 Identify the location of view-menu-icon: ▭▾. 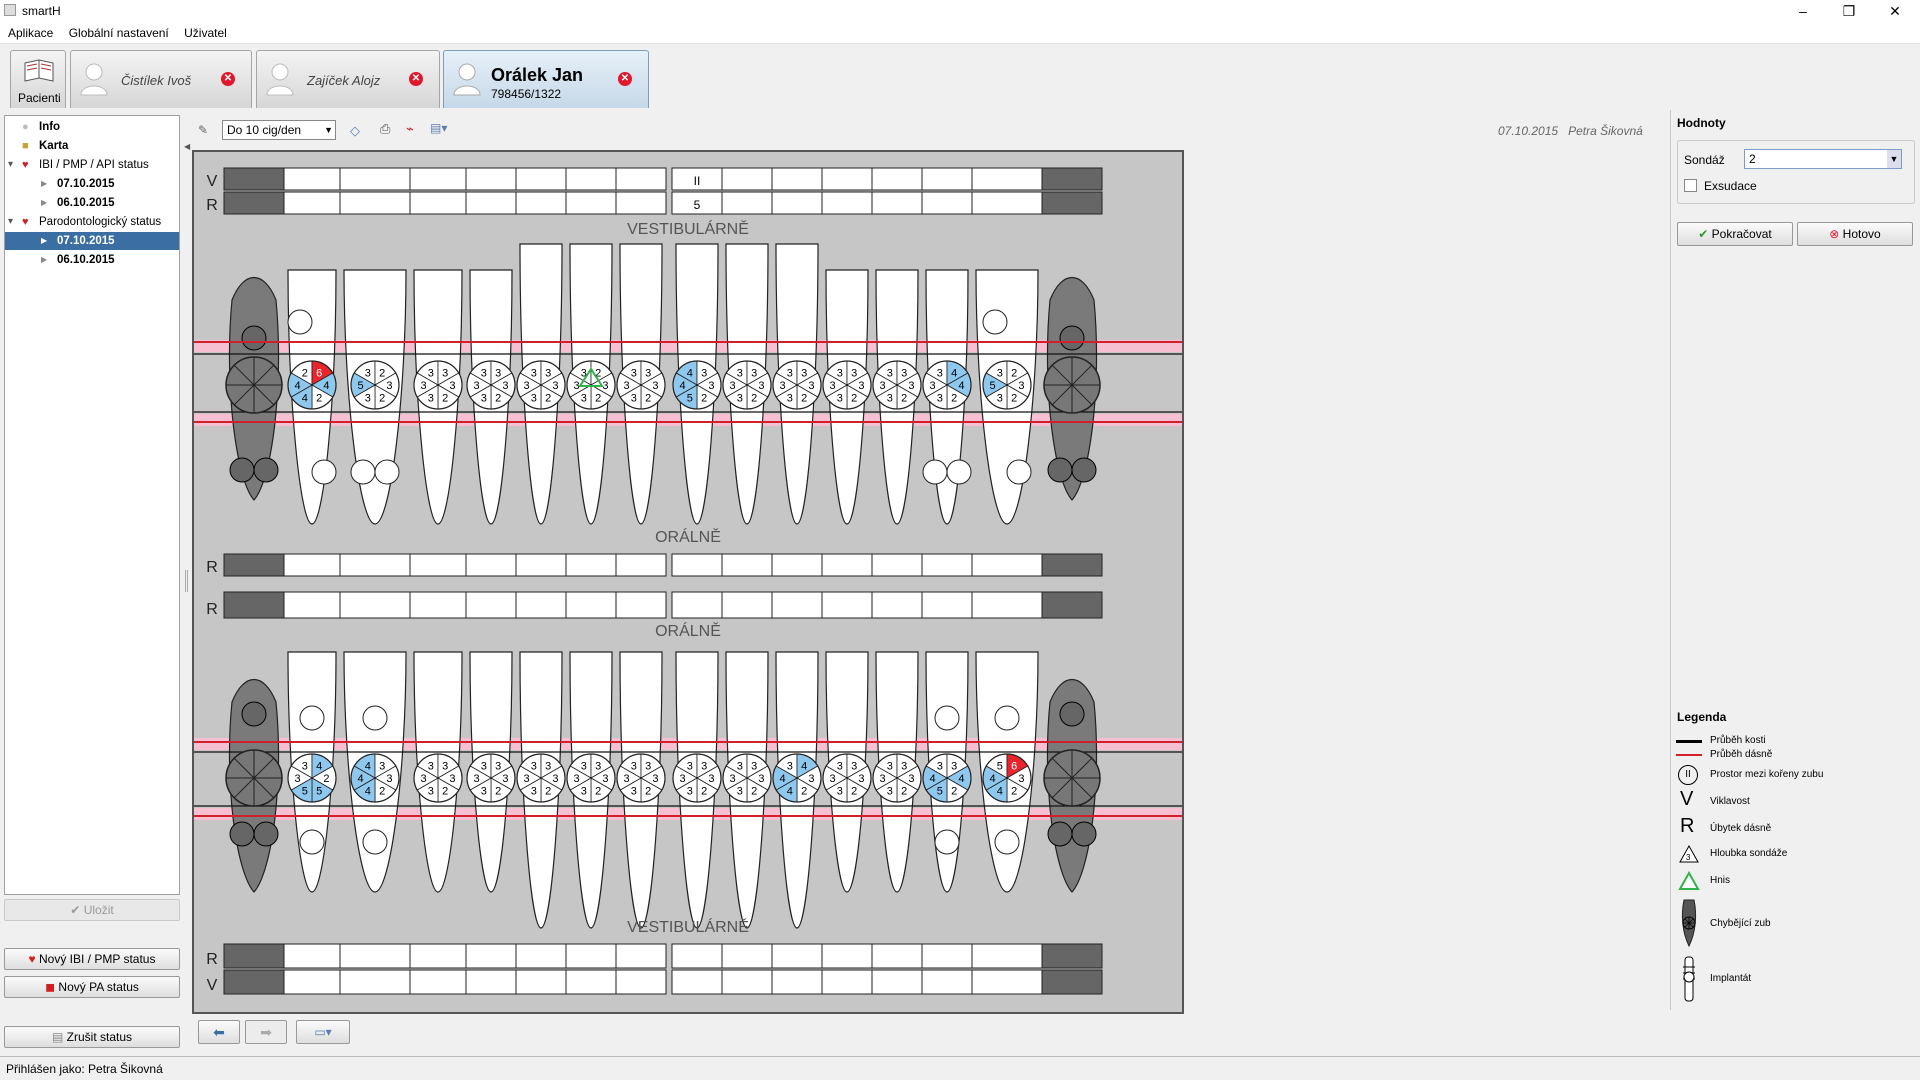
(323, 1032).